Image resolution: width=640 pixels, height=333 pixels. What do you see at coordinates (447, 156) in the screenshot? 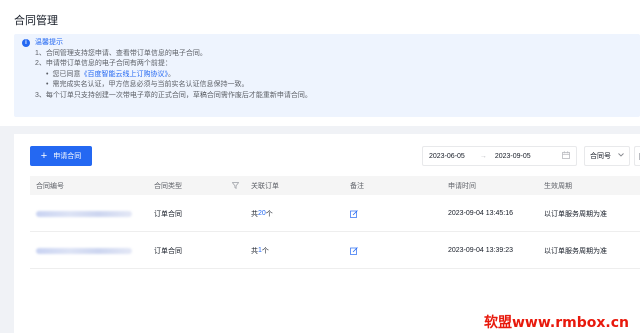
I see `date-start: 2023-06-05` at bounding box center [447, 156].